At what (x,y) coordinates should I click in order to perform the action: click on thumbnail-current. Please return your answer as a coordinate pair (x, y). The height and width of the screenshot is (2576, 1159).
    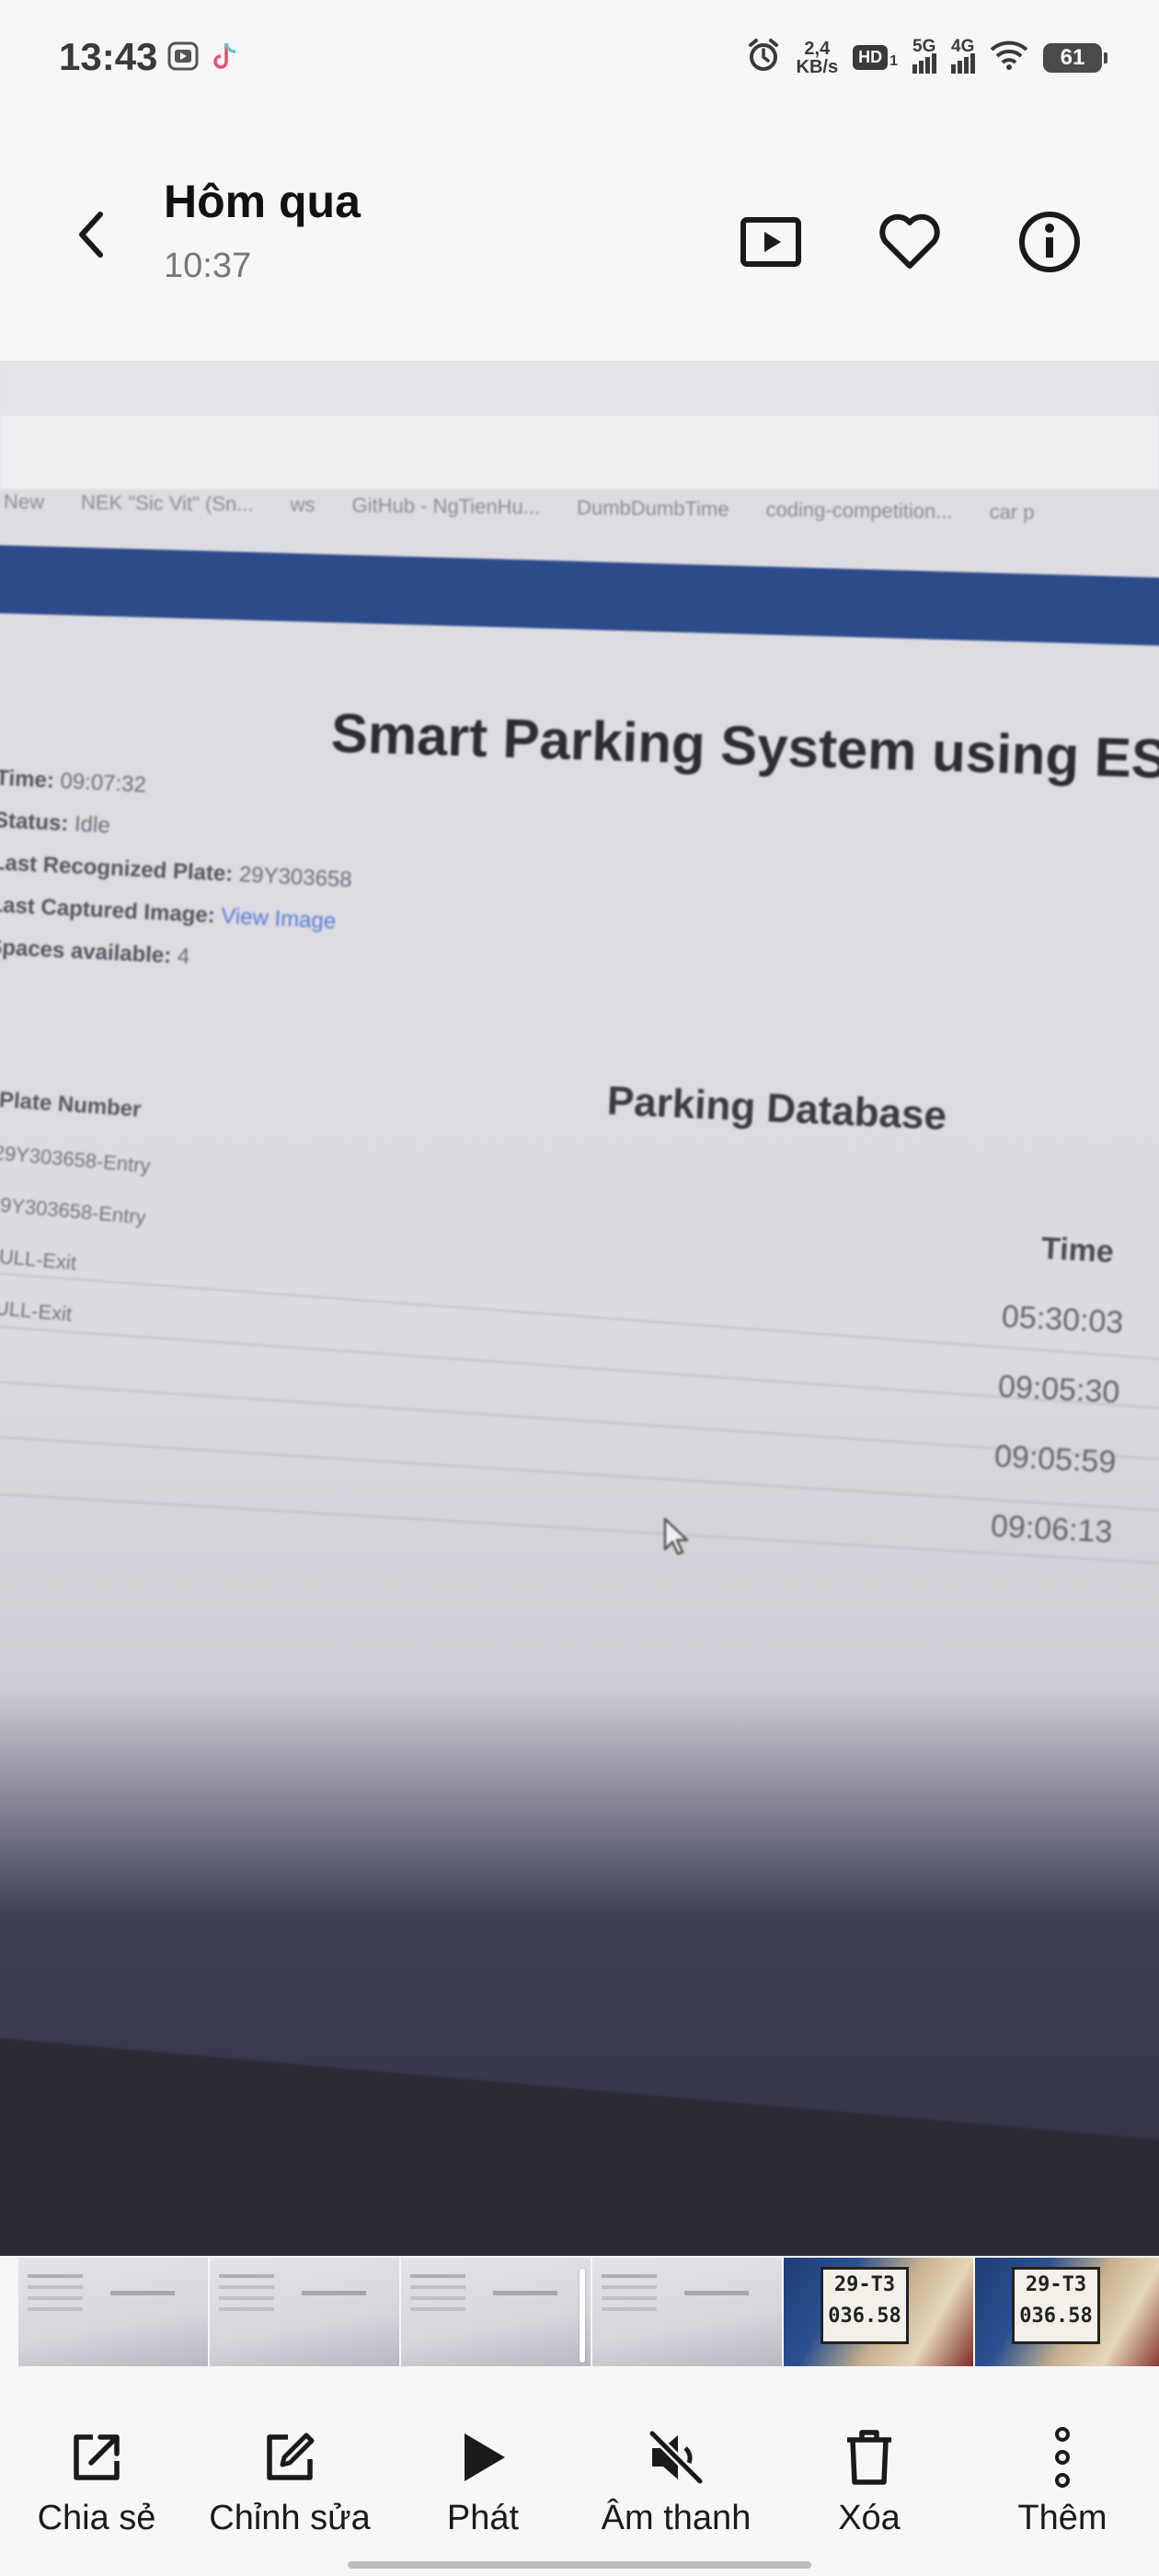
    Looking at the image, I should click on (496, 2312).